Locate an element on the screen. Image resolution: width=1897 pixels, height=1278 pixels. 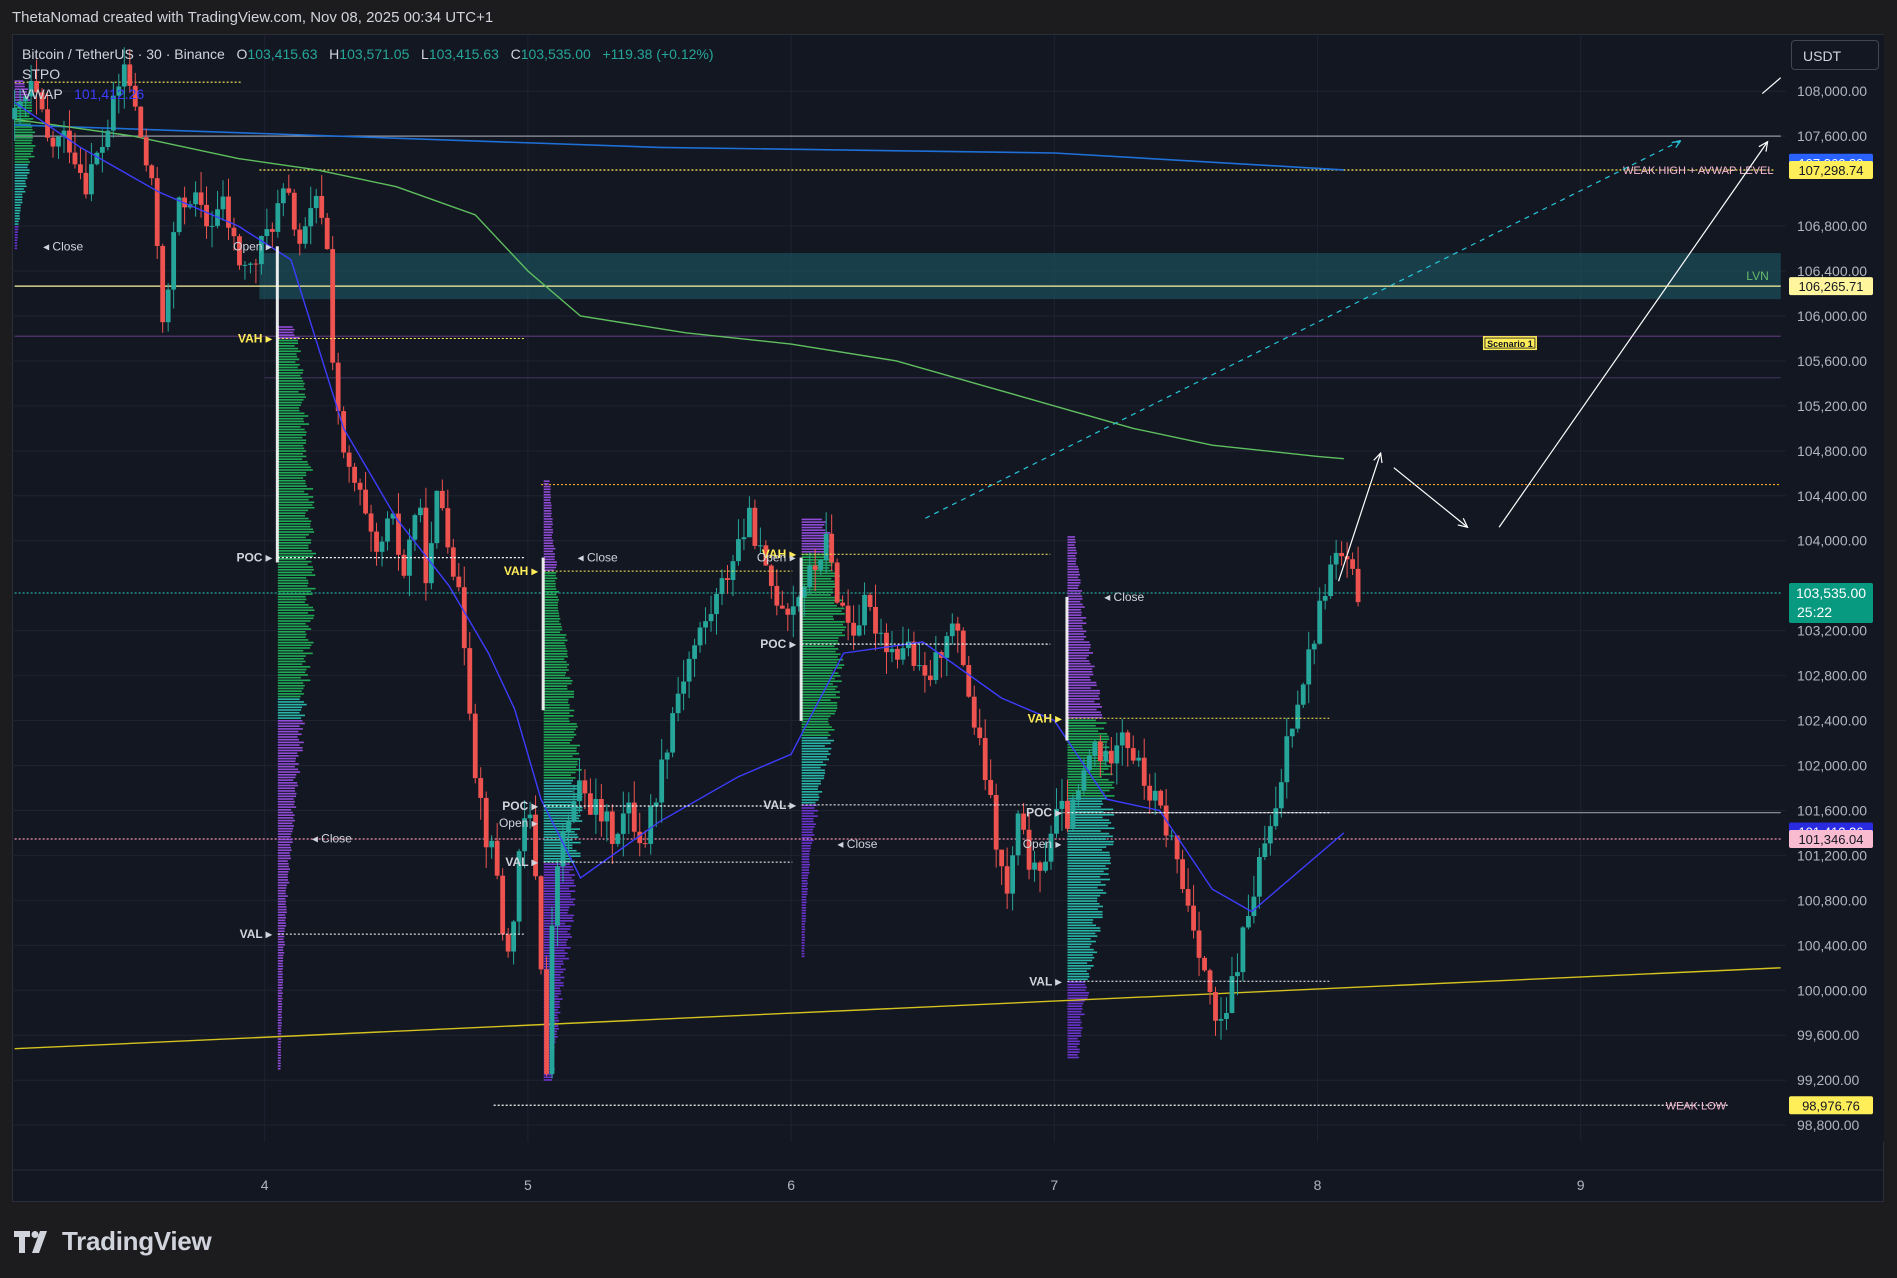
price-tag-text: 107,298.74 is located at coordinates (1830, 170).